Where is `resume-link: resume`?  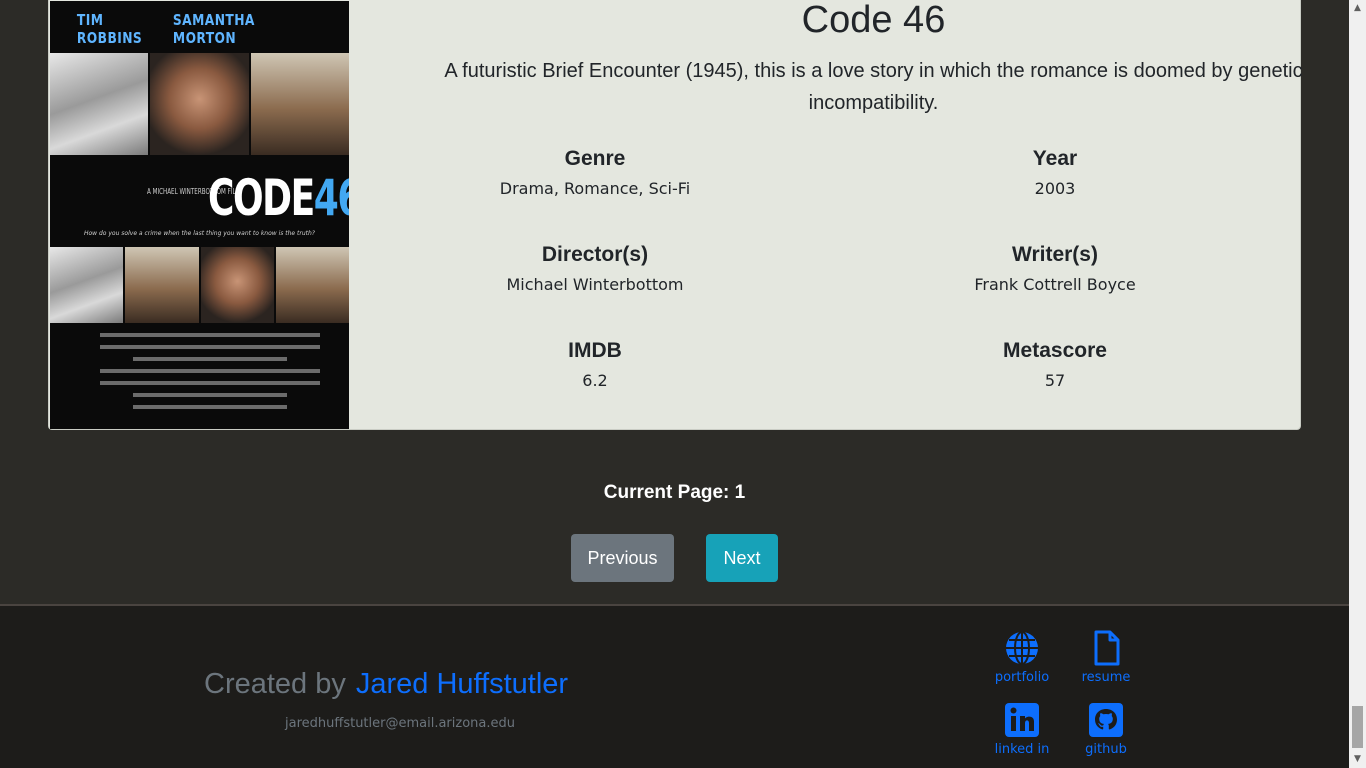
resume-link: resume is located at coordinates (1106, 657).